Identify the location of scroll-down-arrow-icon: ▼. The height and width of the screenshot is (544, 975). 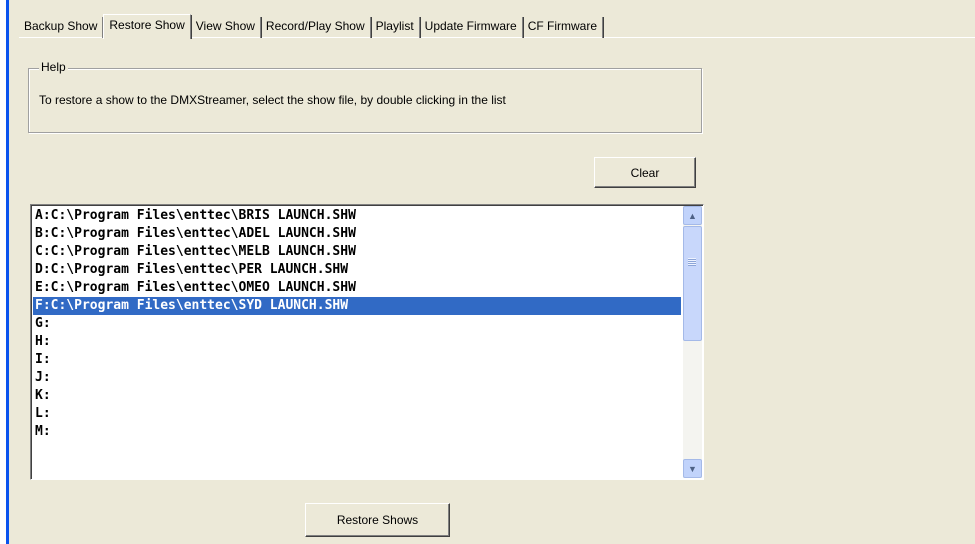
(692, 468).